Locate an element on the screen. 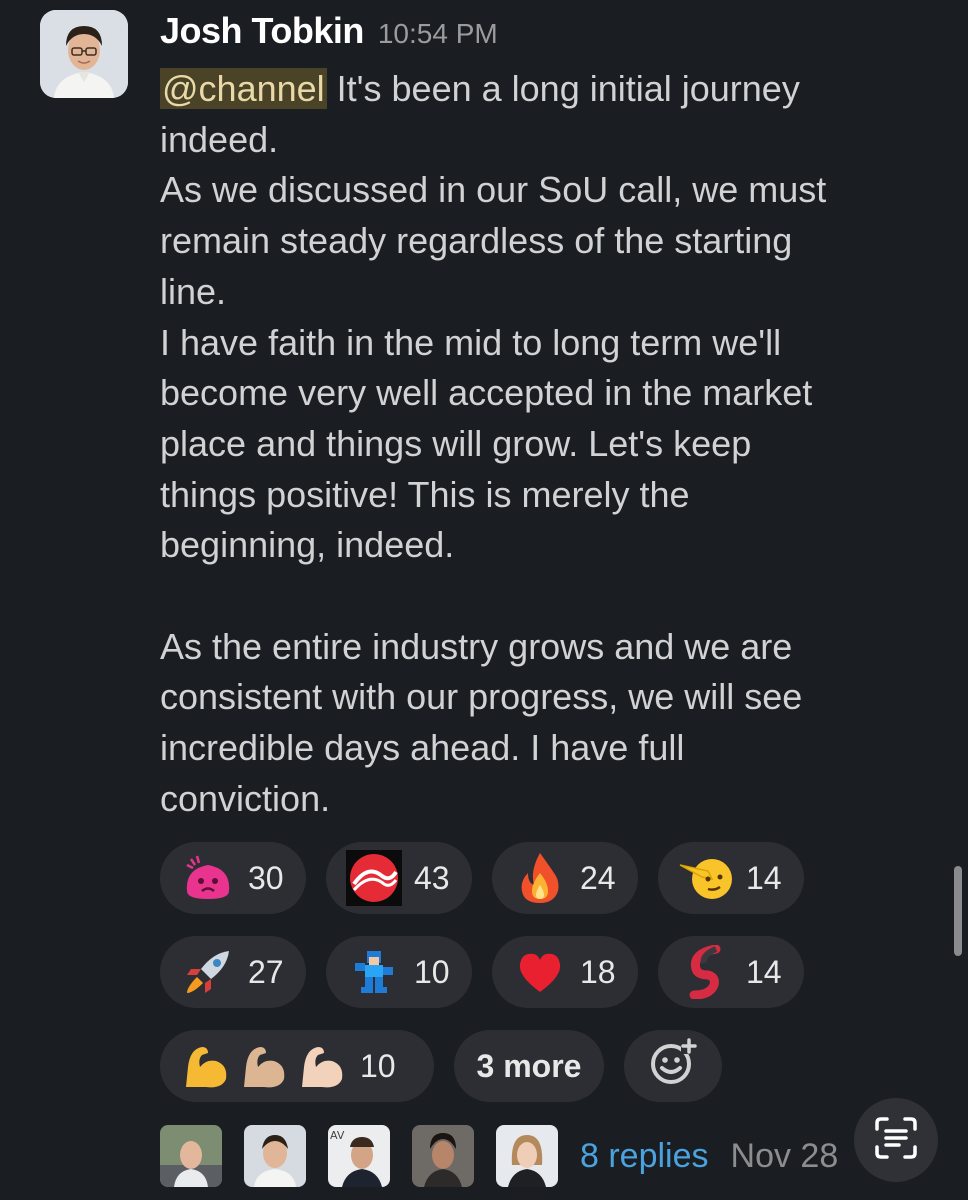 The width and height of the screenshot is (968, 1200). red-s-logo-emoji is located at coordinates (706, 972).